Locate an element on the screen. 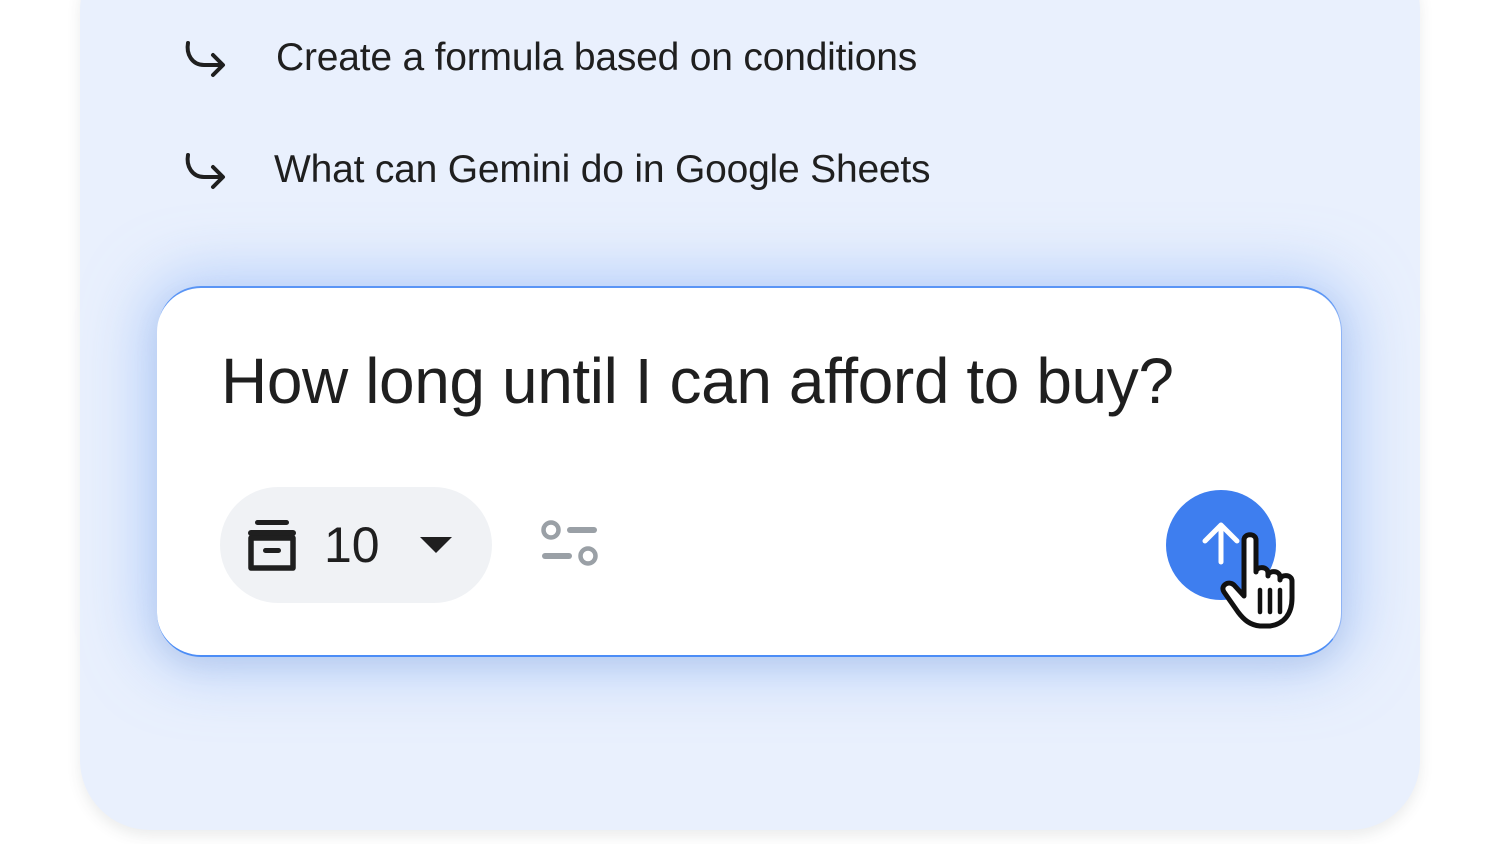  prompt-input: How long until I can afford to buy? is located at coordinates (697, 381).